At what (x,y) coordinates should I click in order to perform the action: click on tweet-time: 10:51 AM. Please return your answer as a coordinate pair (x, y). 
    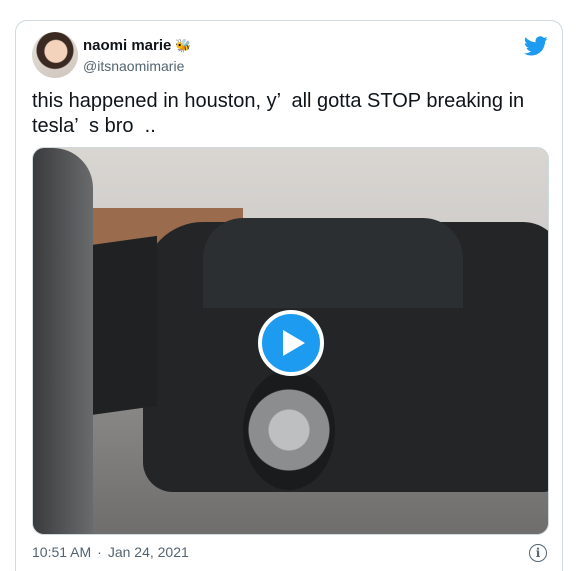
    Looking at the image, I should click on (61, 552).